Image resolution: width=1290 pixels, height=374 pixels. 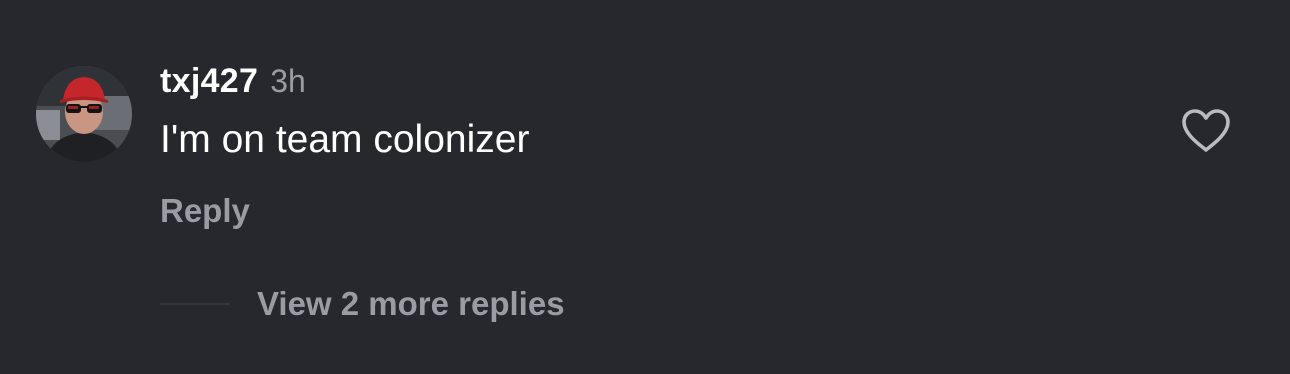 I want to click on like-button, so click(x=1206, y=131).